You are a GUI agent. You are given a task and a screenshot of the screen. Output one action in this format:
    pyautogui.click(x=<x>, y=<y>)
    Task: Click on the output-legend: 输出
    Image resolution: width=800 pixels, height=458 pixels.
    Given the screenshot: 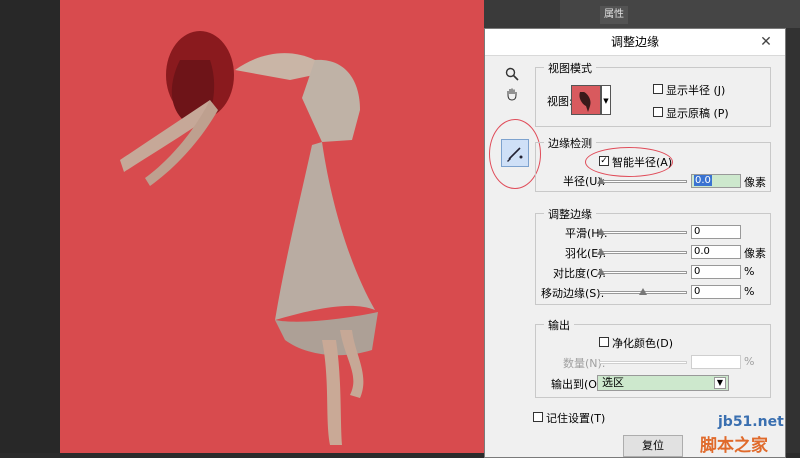 What is the action you would take?
    pyautogui.click(x=559, y=325)
    